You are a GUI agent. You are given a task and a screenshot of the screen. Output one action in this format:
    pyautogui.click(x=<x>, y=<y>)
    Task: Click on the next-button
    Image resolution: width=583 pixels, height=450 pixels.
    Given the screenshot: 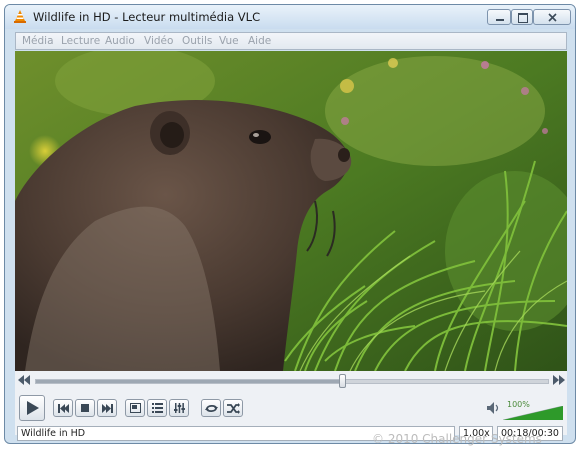 What is the action you would take?
    pyautogui.click(x=107, y=408)
    